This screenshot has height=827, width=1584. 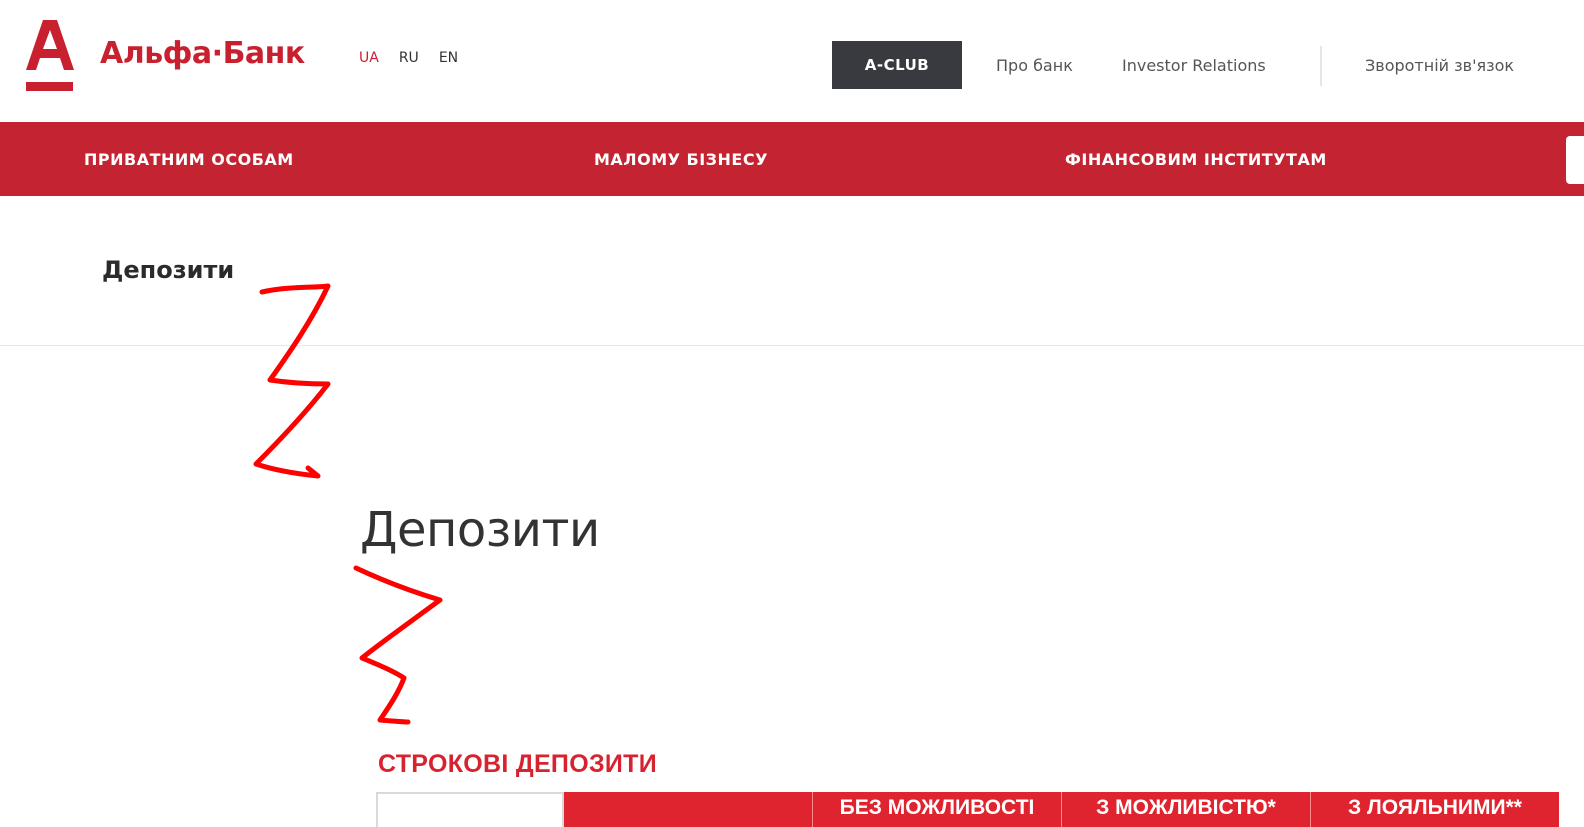 I want to click on lang-ru: RU, so click(x=409, y=58).